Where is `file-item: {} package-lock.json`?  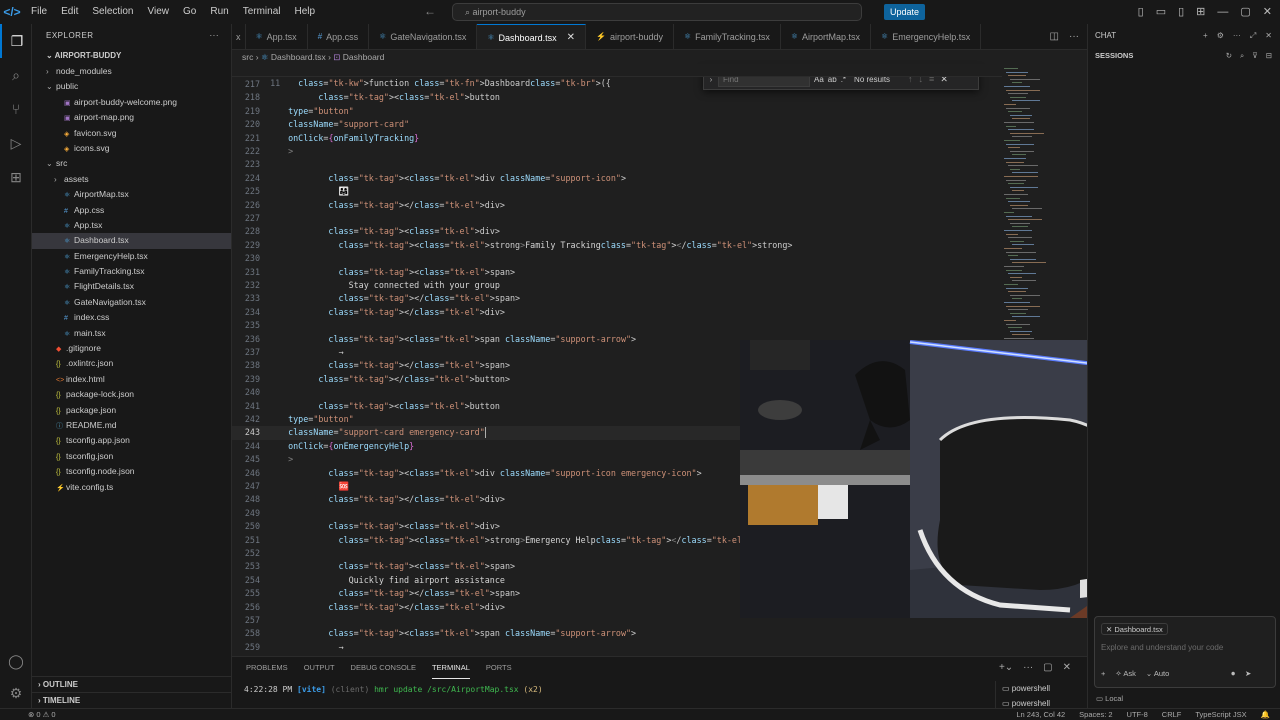 file-item: {} package-lock.json is located at coordinates (131, 394).